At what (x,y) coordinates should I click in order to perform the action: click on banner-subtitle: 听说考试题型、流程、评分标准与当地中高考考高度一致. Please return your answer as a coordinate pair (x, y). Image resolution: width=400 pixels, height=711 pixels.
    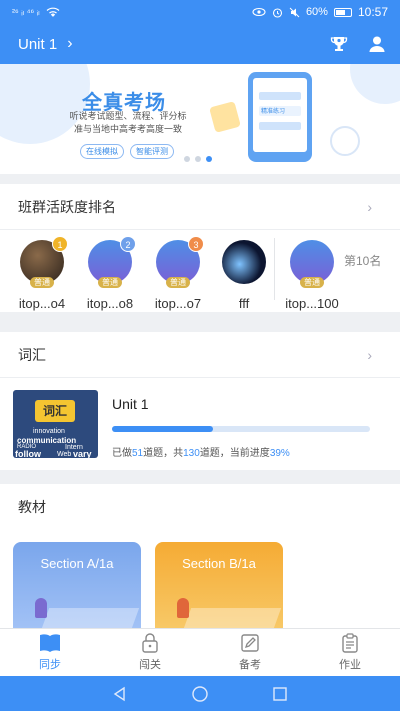
    Looking at the image, I should click on (128, 122).